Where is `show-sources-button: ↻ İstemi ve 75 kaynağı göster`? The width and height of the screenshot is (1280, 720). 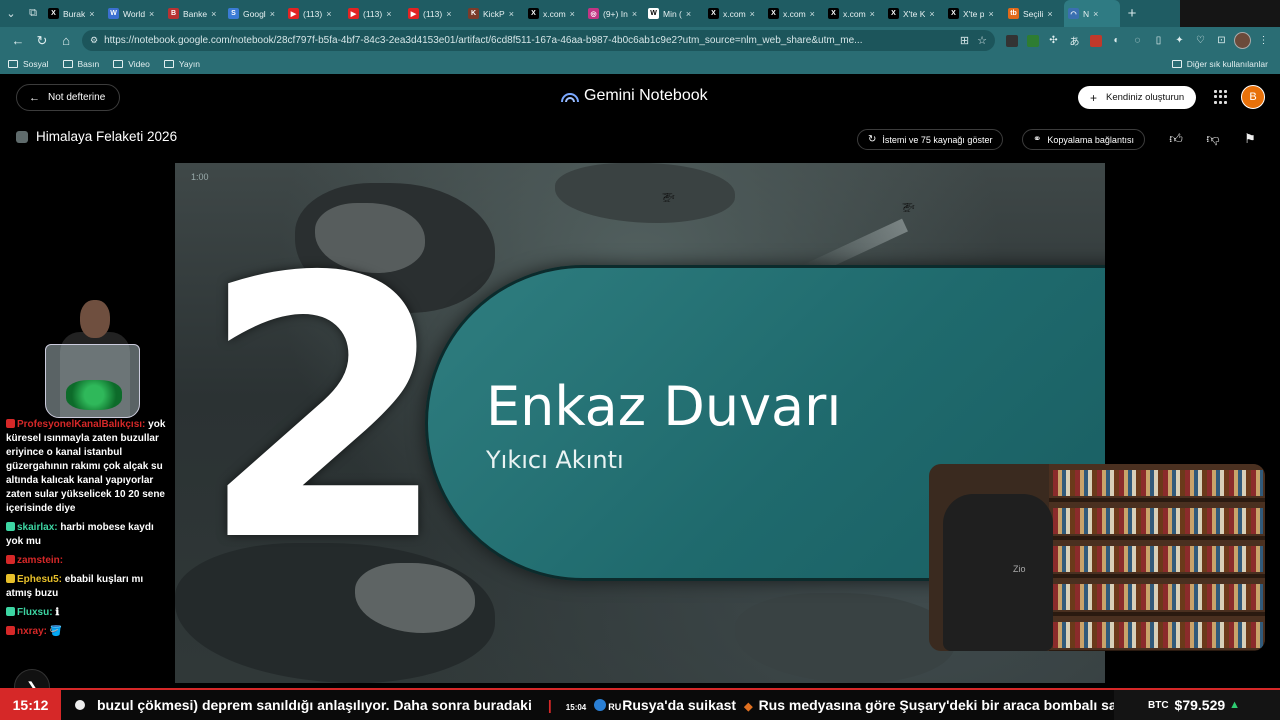 show-sources-button: ↻ İstemi ve 75 kaynağı göster is located at coordinates (930, 139).